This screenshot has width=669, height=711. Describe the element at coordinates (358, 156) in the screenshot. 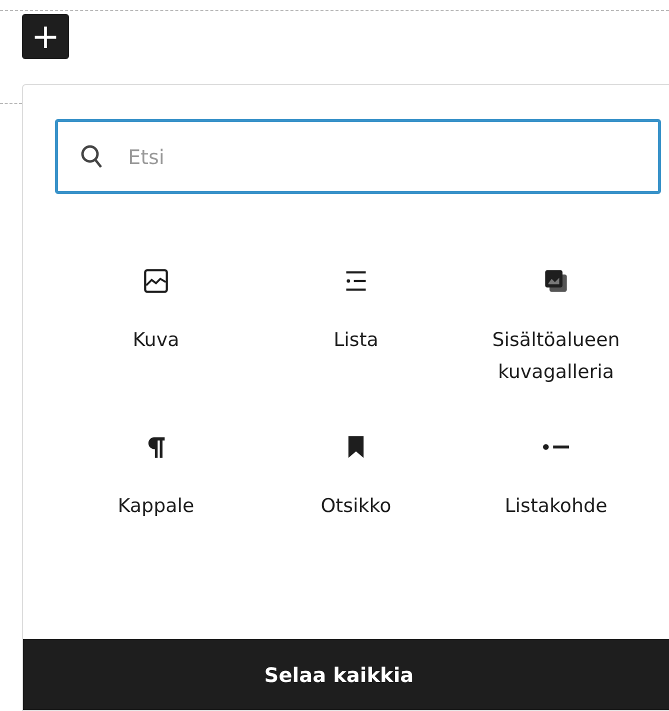

I see `search-field: Etsi` at that location.